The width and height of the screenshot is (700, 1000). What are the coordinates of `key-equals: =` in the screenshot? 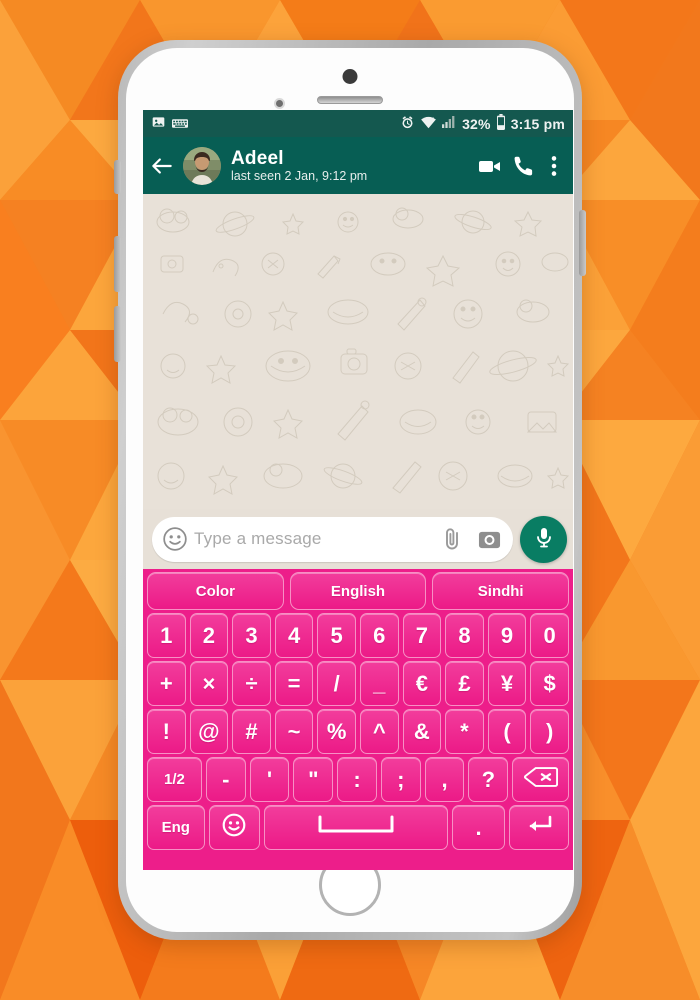 It's located at (294, 683).